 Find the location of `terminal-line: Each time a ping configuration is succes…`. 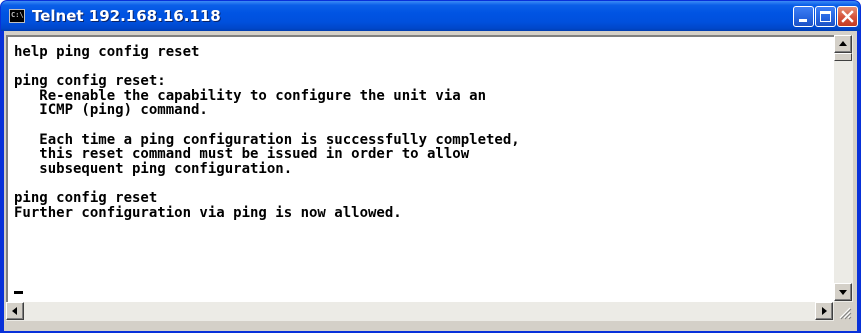

terminal-line: Each time a ping configuration is succes… is located at coordinates (267, 139).